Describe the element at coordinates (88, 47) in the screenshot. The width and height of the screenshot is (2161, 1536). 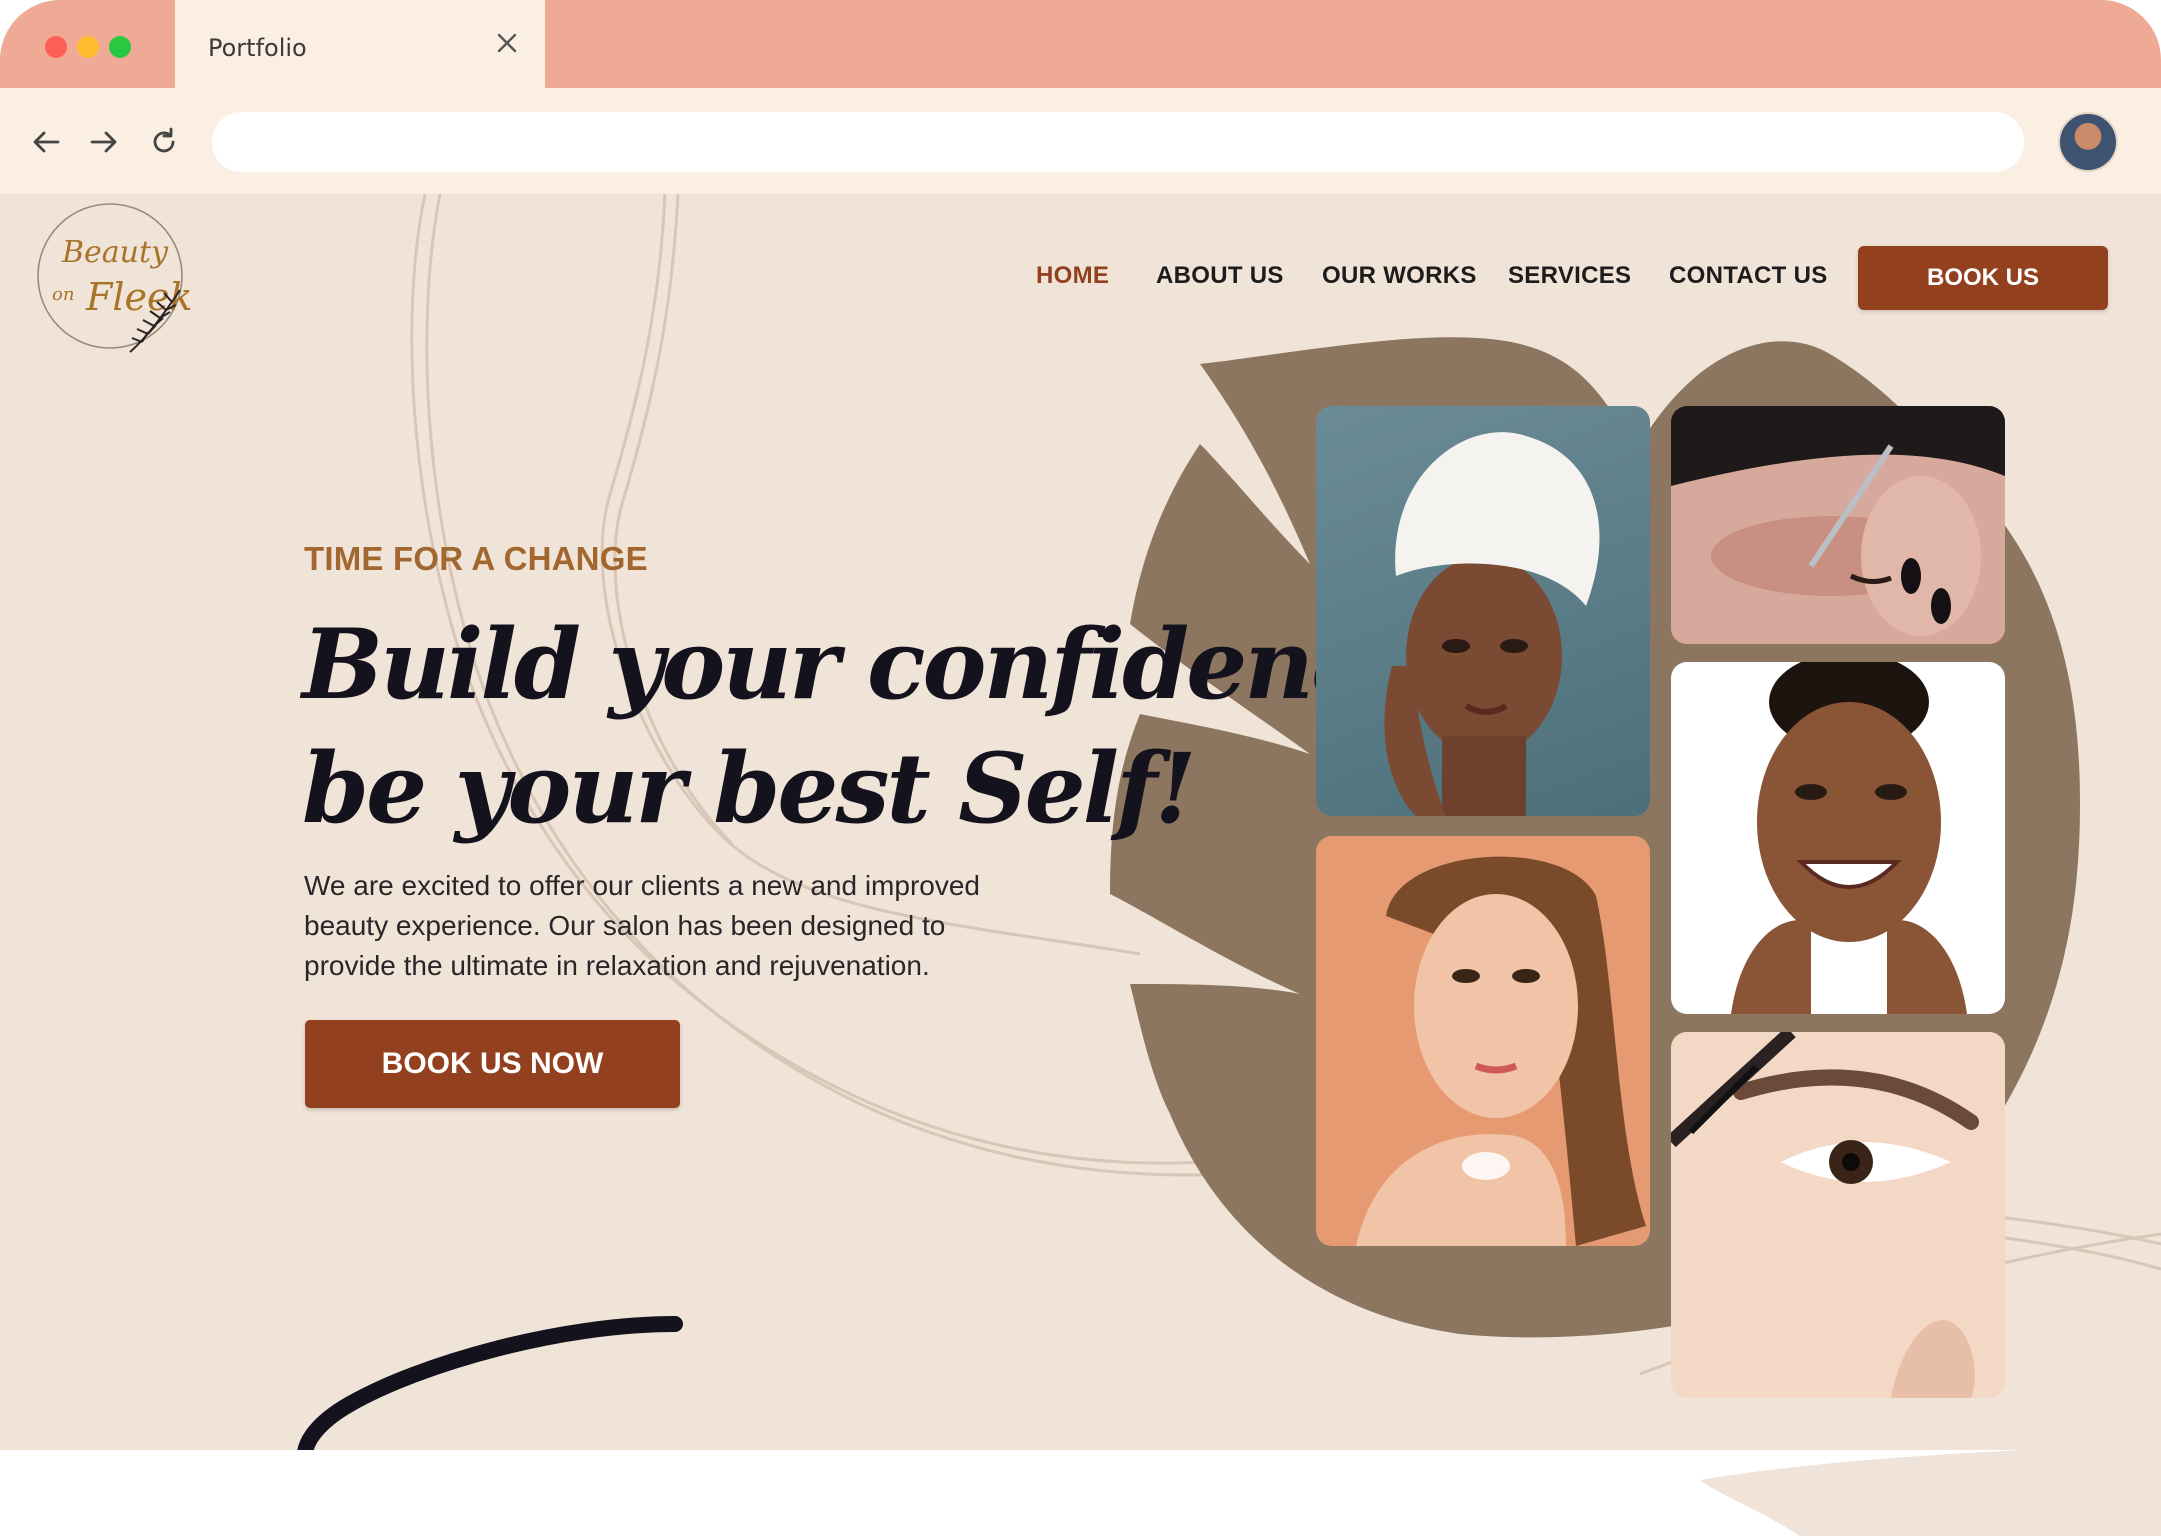
I see `minimize-window-button` at that location.